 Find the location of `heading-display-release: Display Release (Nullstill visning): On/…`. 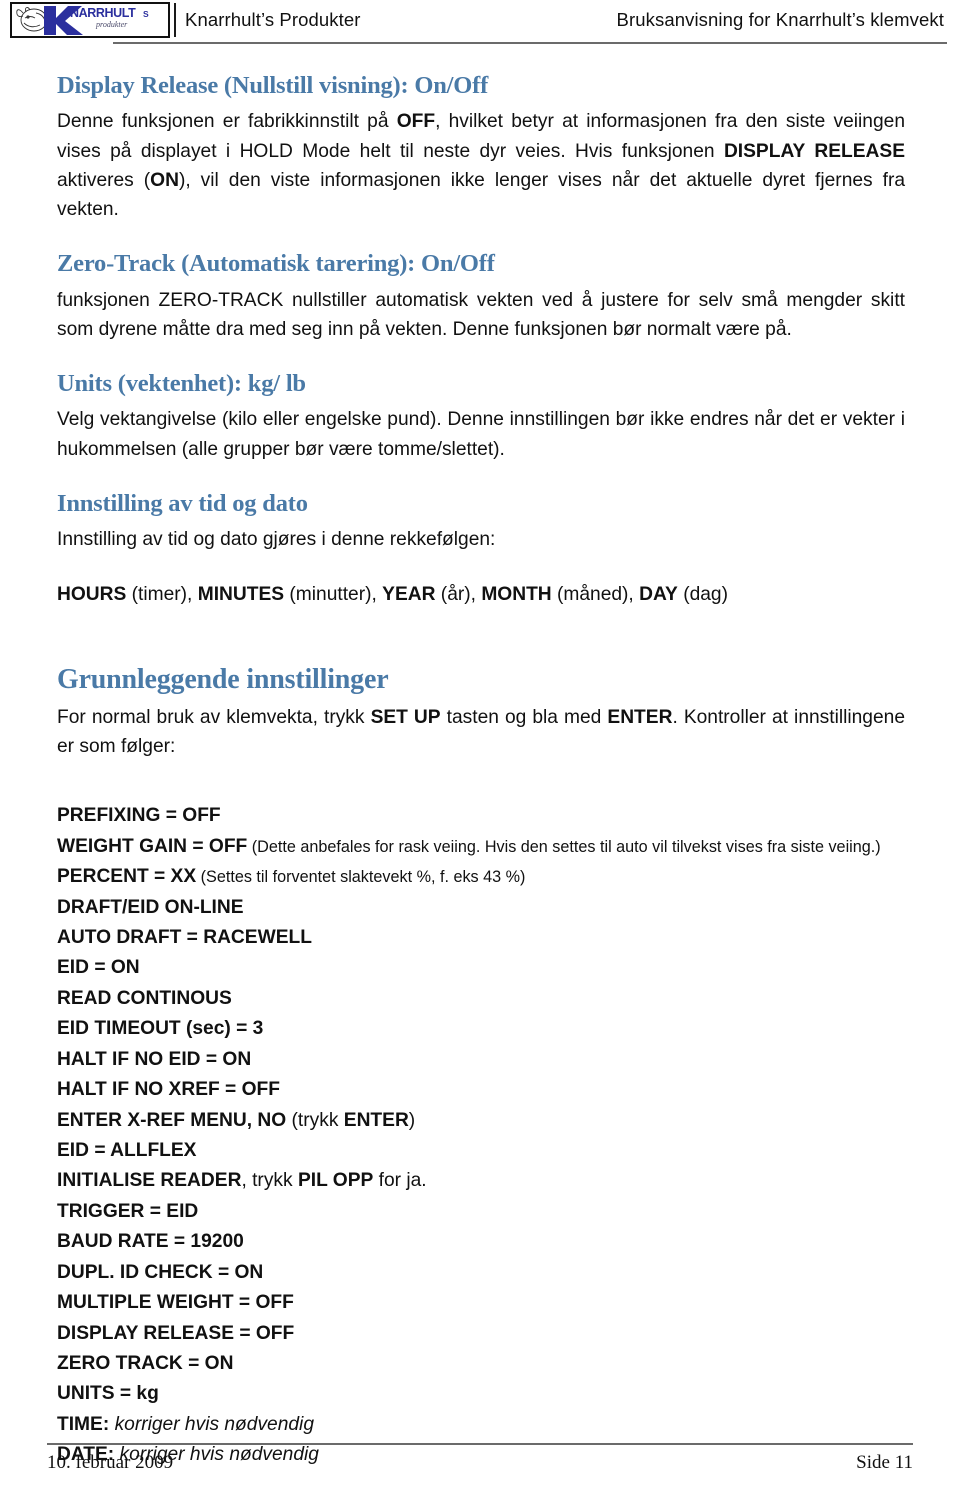

heading-display-release: Display Release (Nullstill visning): On/… is located at coordinates (273, 85).